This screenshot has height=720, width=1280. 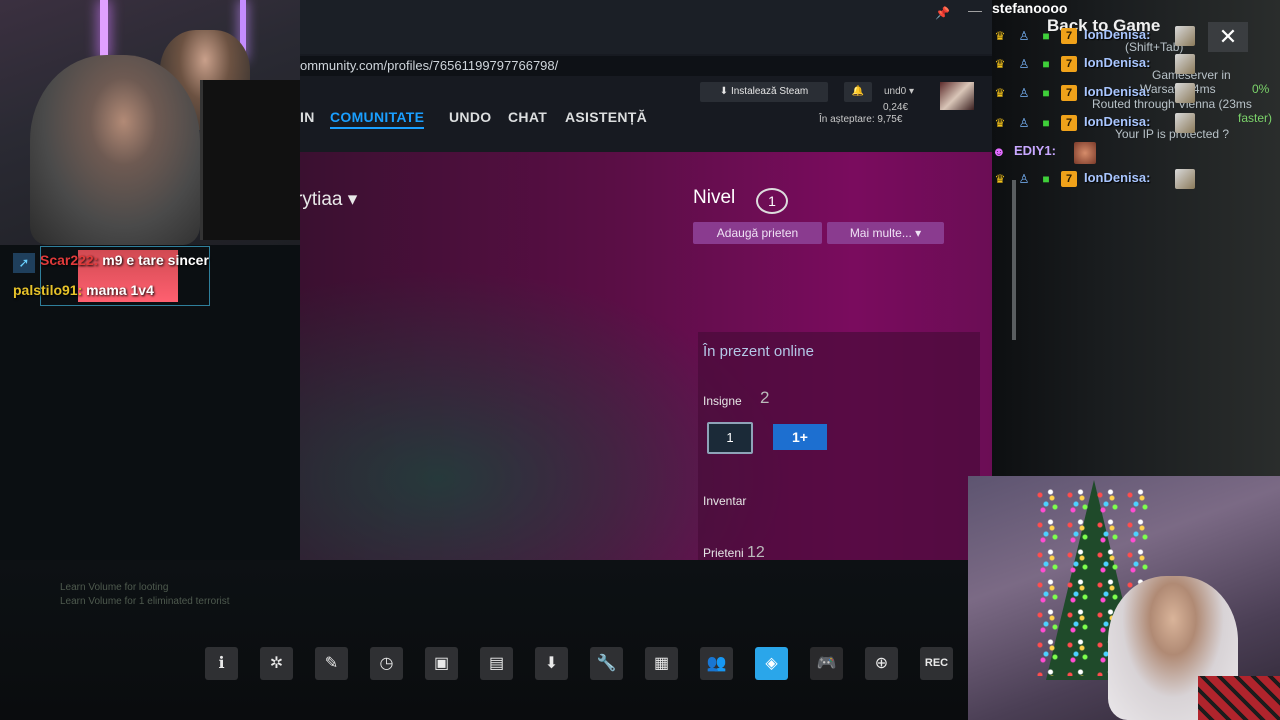 I want to click on chat-row: ☻ EDIY1:, so click(x=1092, y=153).